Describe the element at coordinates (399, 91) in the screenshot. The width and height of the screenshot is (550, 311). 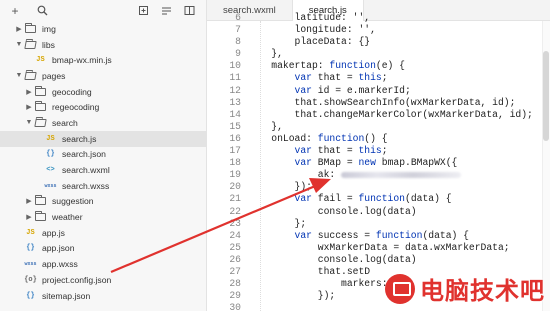
I see `code-line: var id = e.markerId;` at that location.